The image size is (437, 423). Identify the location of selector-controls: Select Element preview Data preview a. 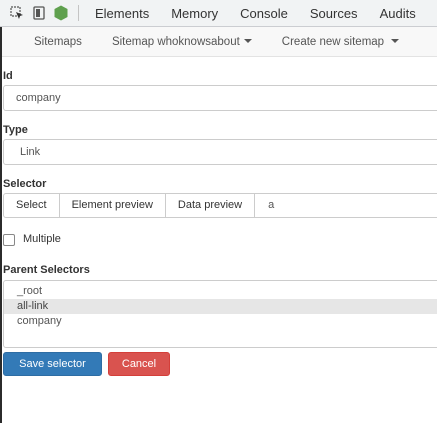
(220, 205).